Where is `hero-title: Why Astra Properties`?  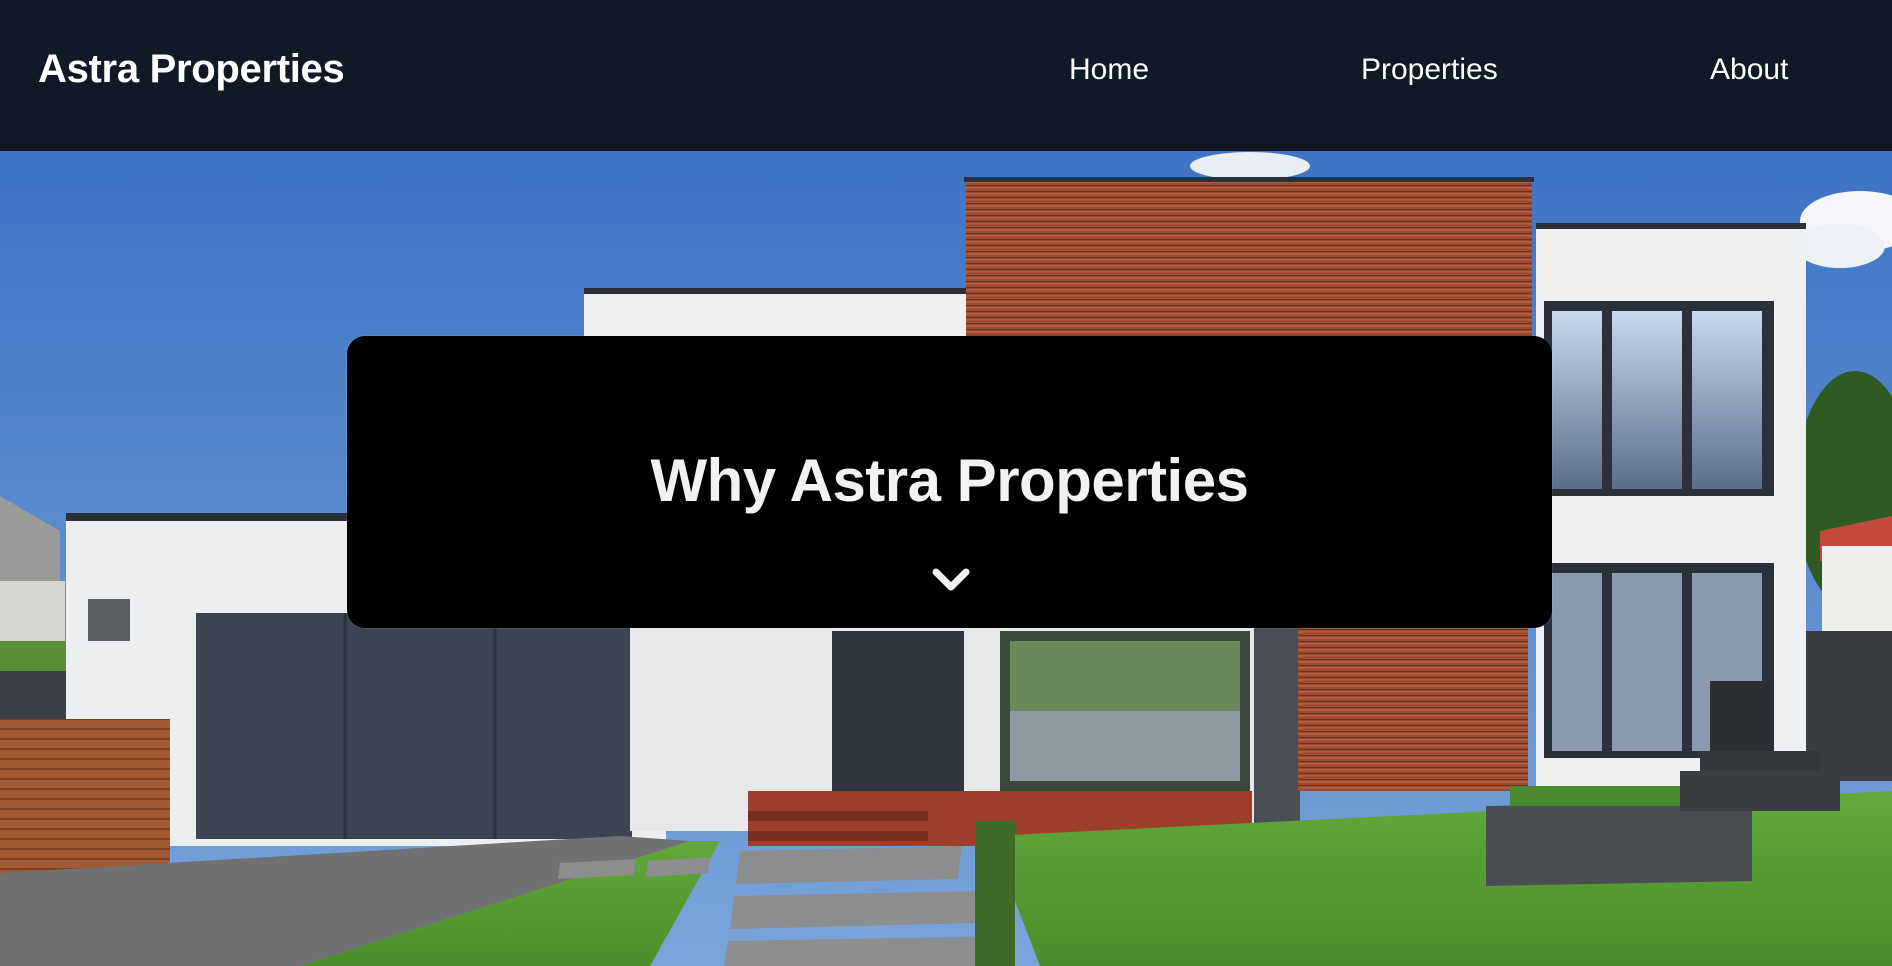 hero-title: Why Astra Properties is located at coordinates (949, 480).